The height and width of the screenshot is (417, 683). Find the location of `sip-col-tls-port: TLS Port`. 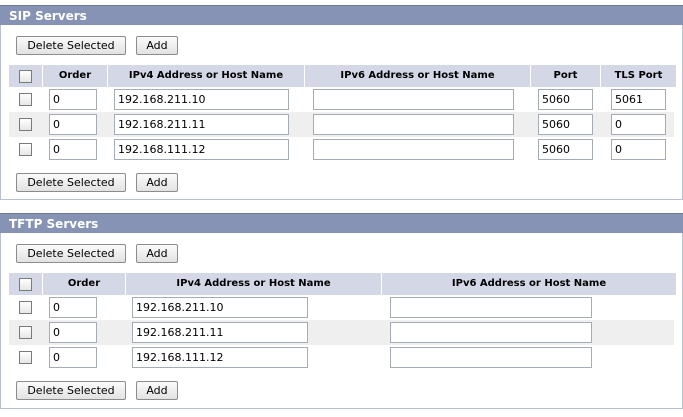

sip-col-tls-port: TLS Port is located at coordinates (638, 76).